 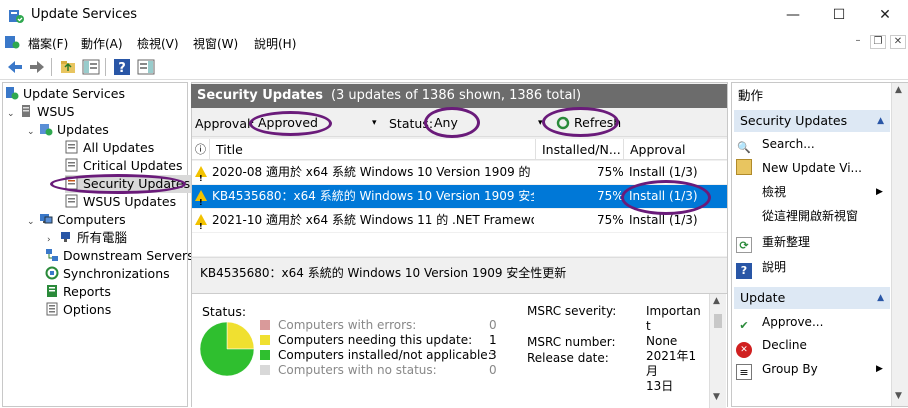 What do you see at coordinates (122, 67) in the screenshot?
I see `help-icon: ?` at bounding box center [122, 67].